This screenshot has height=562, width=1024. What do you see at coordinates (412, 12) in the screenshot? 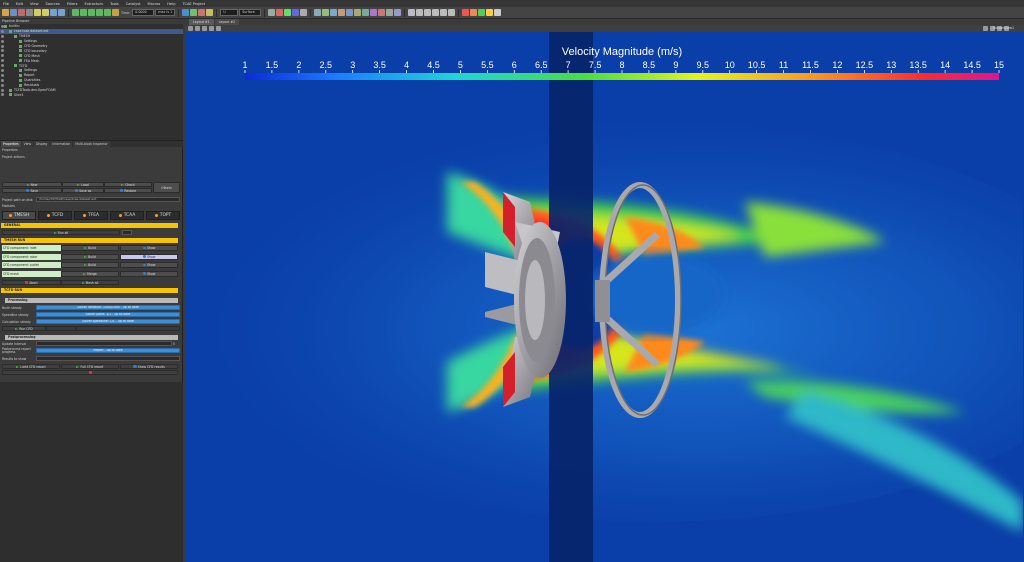
I see `select-cells-icon` at bounding box center [412, 12].